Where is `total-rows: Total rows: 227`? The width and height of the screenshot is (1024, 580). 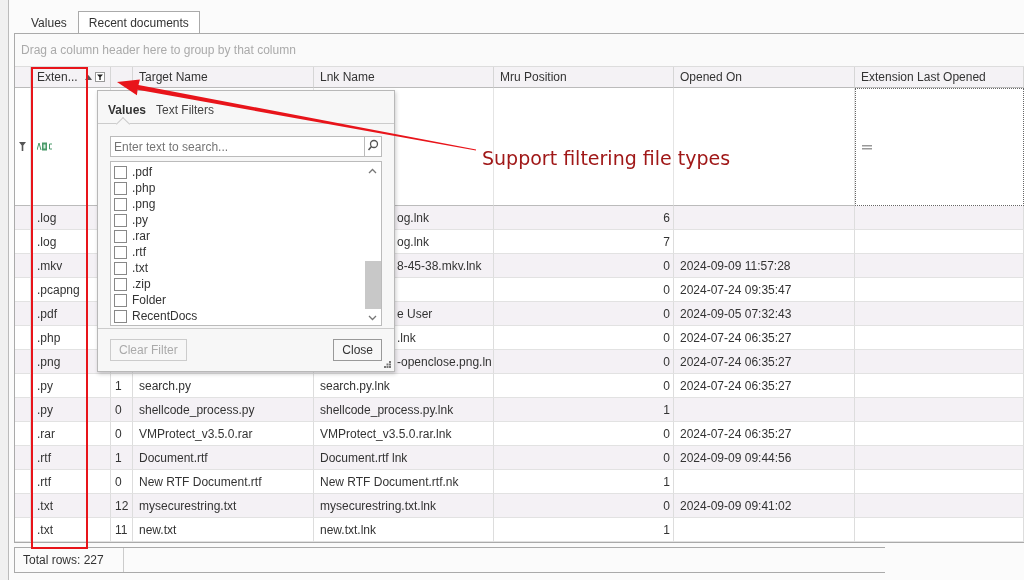 total-rows: Total rows: 227 is located at coordinates (69, 560).